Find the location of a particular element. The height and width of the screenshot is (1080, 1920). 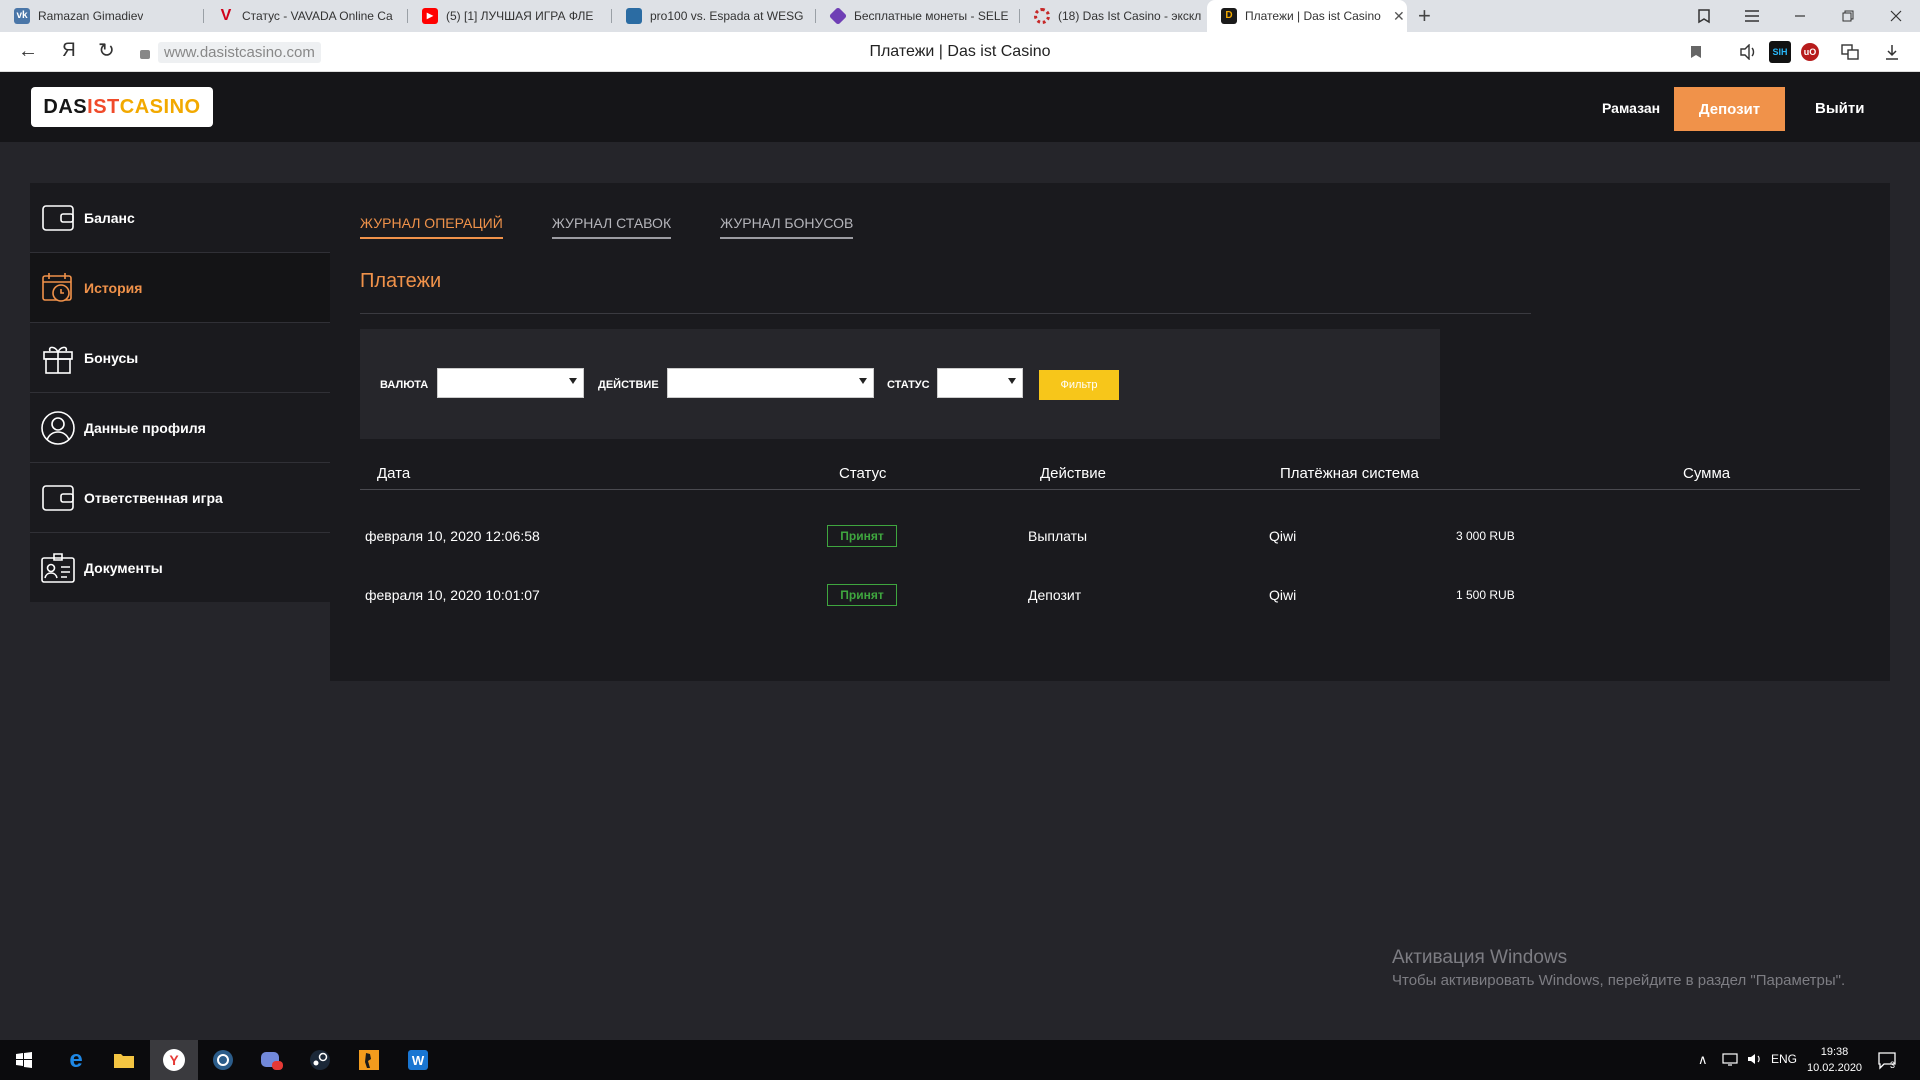

site-header: DAS IST CASINO Рамазан Депозит Выйти is located at coordinates (960, 107).